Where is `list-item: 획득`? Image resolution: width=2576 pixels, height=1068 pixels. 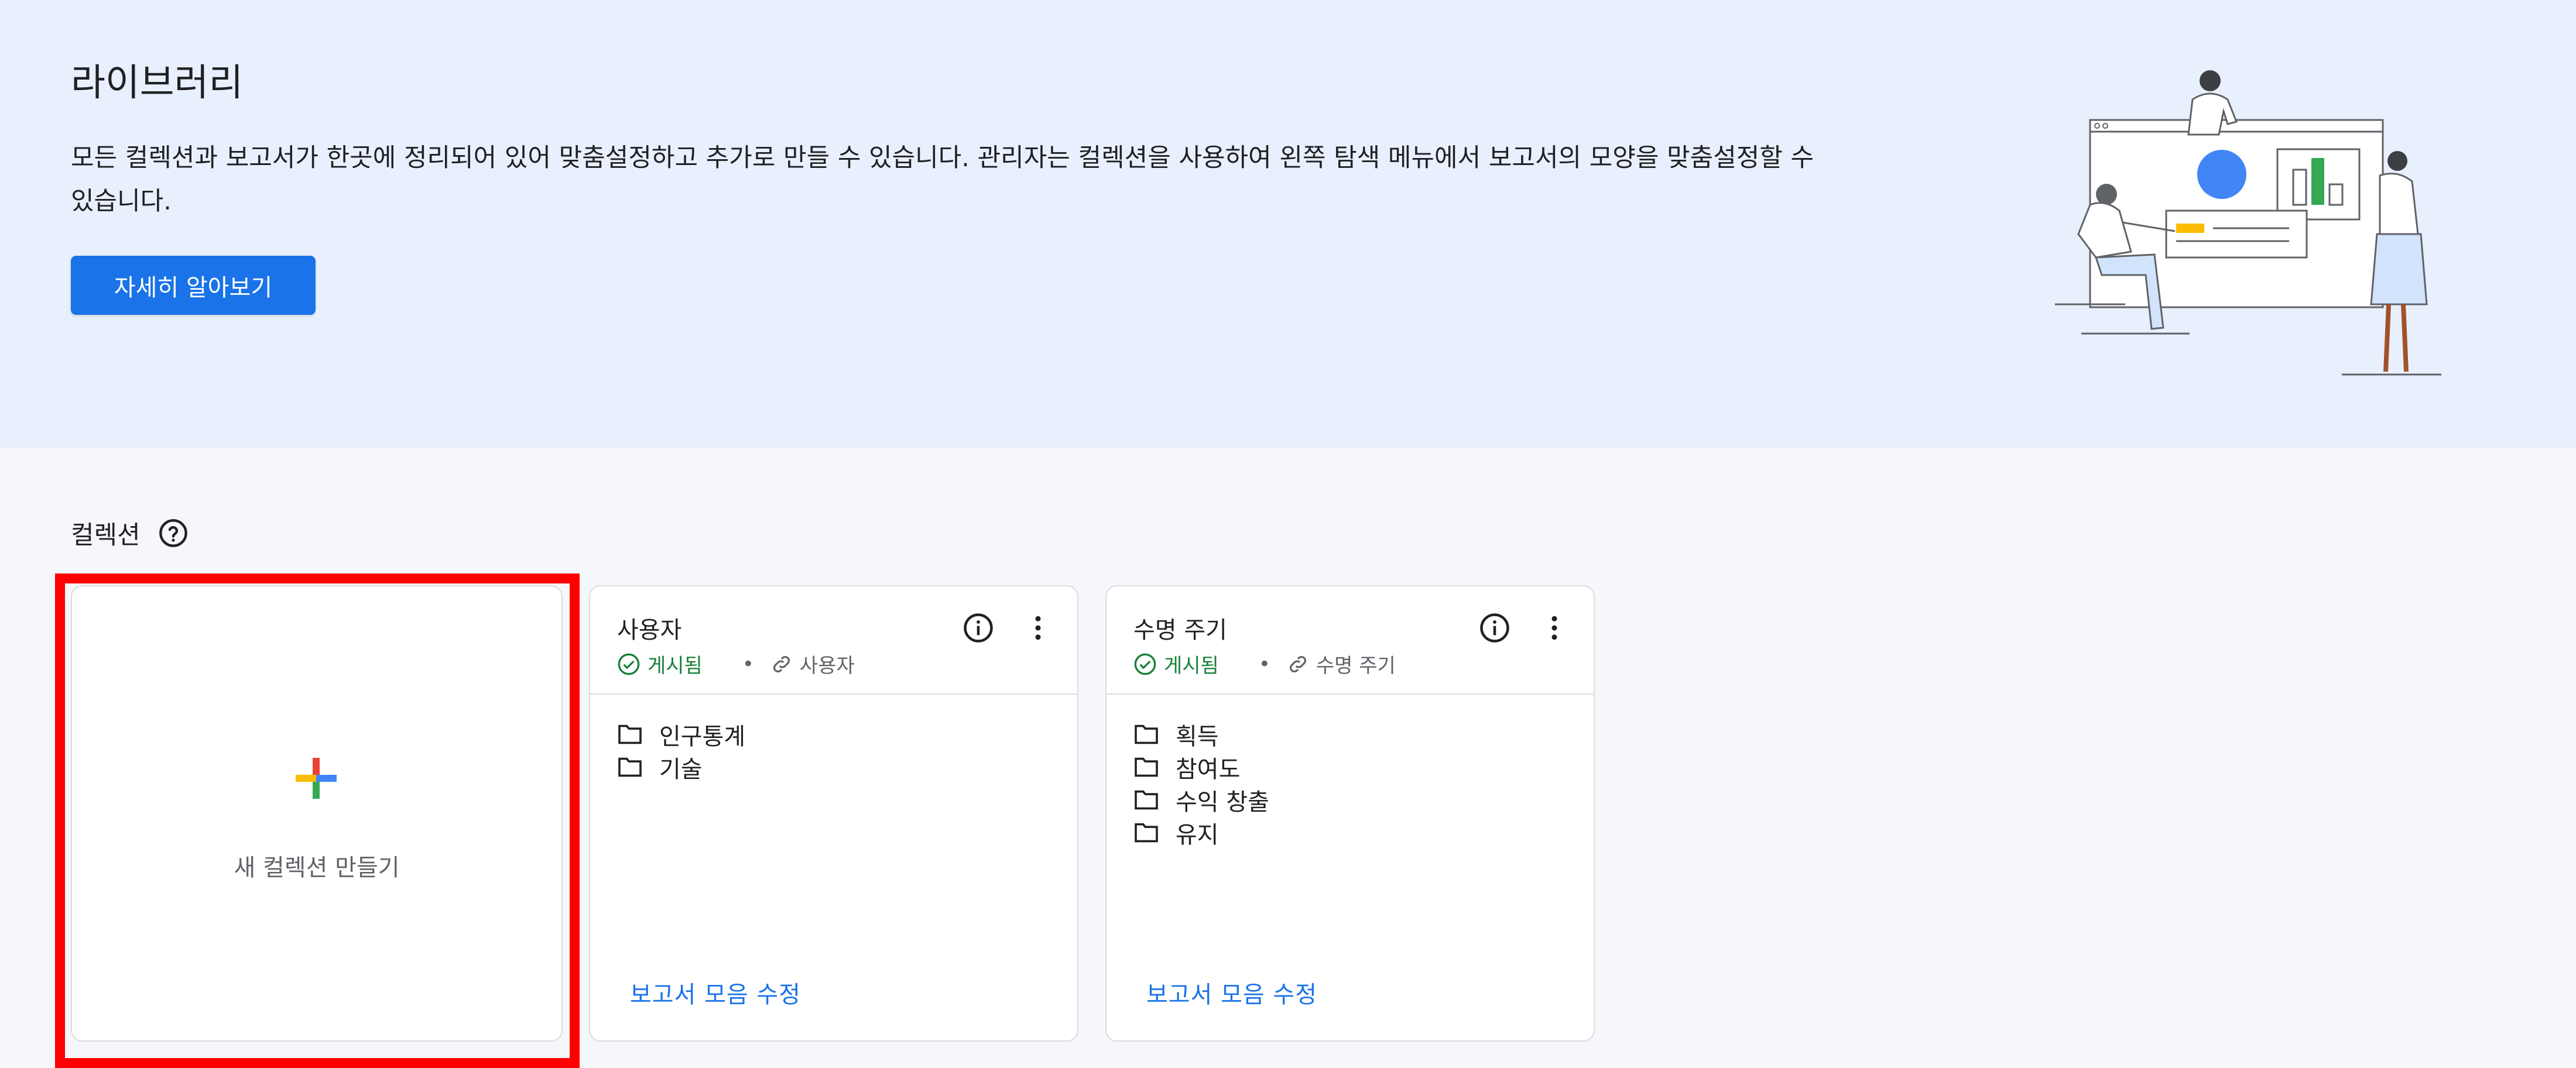
list-item: 획득 is located at coordinates (1201, 734).